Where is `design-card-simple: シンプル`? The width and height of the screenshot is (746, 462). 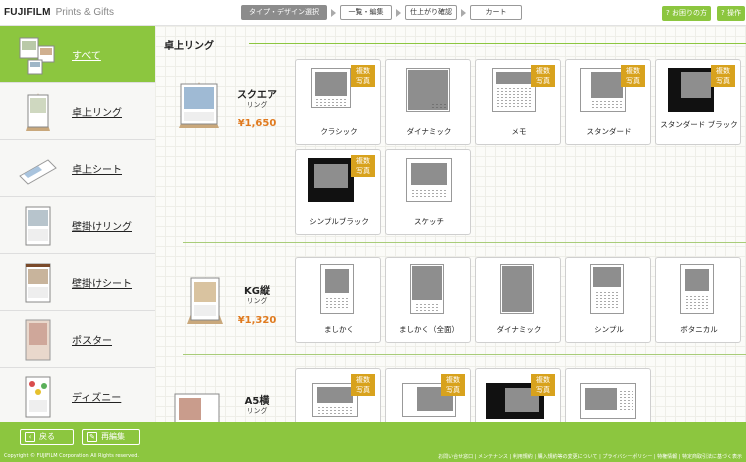
design-card-simple: シンプル is located at coordinates (608, 300).